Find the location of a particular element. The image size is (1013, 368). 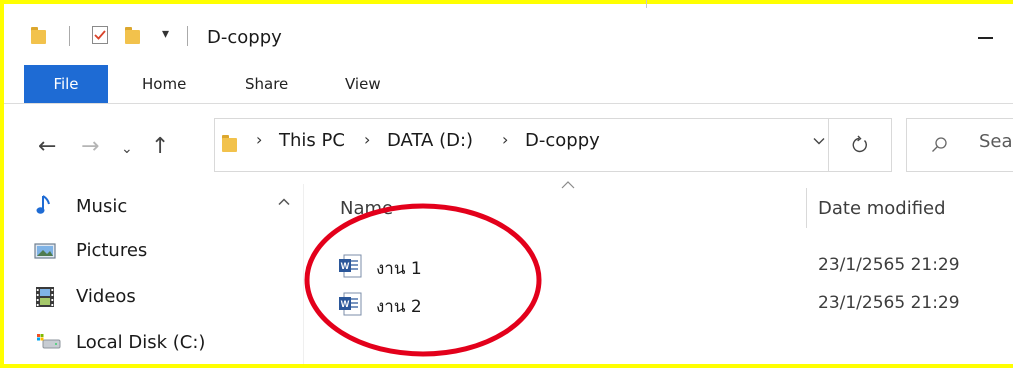

drive-icon is located at coordinates (49, 341).